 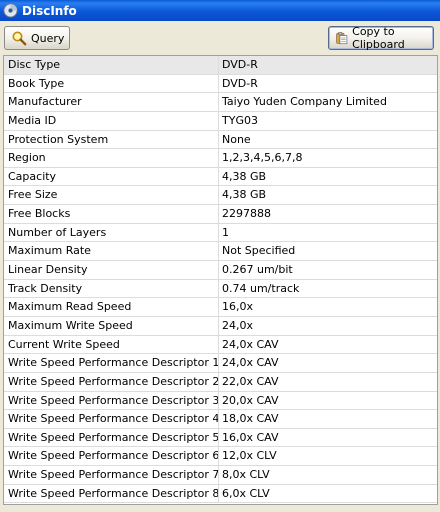 What do you see at coordinates (257, 270) in the screenshot?
I see `property-value: 0.267 um/bit` at bounding box center [257, 270].